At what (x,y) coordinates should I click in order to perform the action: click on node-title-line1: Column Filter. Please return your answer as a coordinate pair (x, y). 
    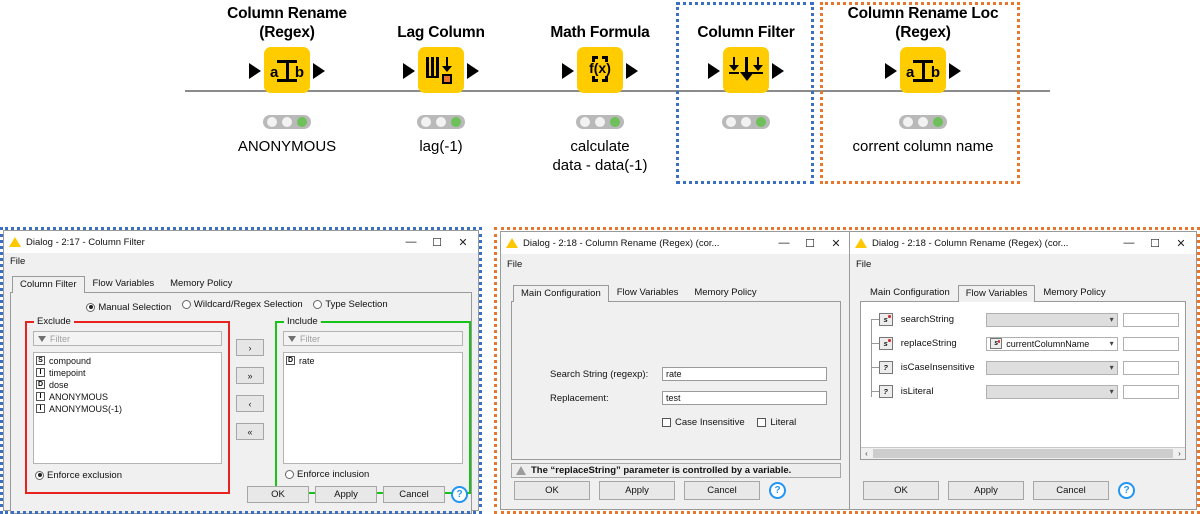
    Looking at the image, I should click on (746, 32).